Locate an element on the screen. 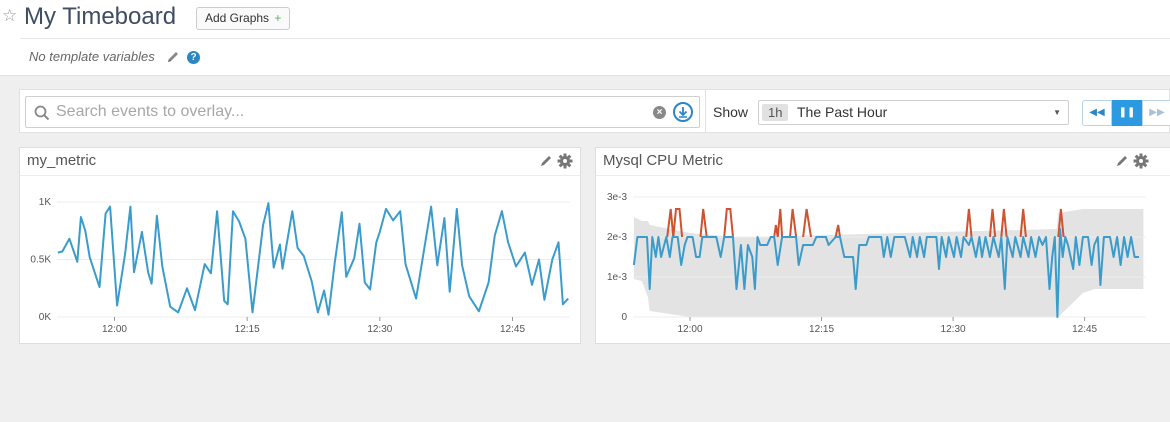 This screenshot has width=1170, height=422. y-tick-label: 0K is located at coordinates (45, 317).